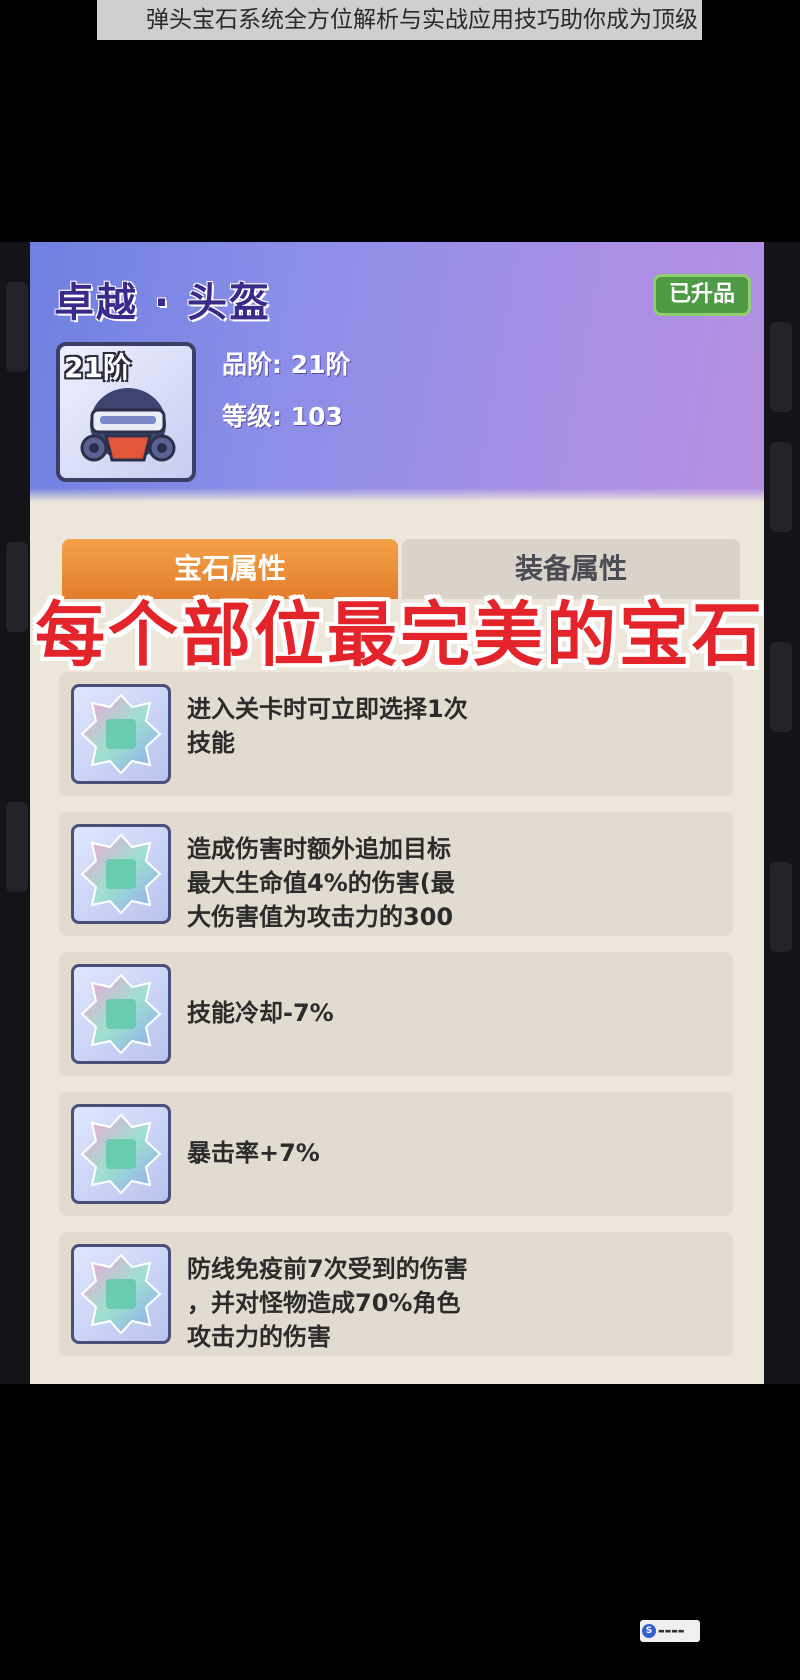 This screenshot has width=800, height=1680. What do you see at coordinates (282, 416) in the screenshot?
I see `item-level-stat: 等级: 103` at bounding box center [282, 416].